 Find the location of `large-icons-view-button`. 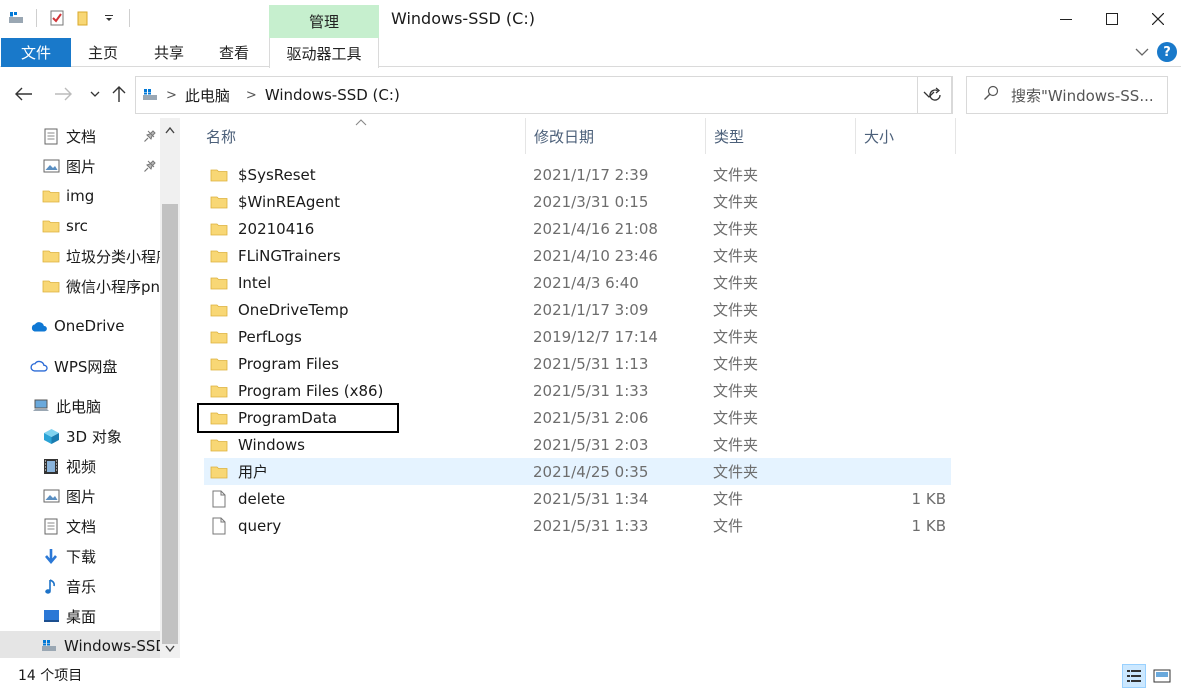

large-icons-view-button is located at coordinates (1162, 676).